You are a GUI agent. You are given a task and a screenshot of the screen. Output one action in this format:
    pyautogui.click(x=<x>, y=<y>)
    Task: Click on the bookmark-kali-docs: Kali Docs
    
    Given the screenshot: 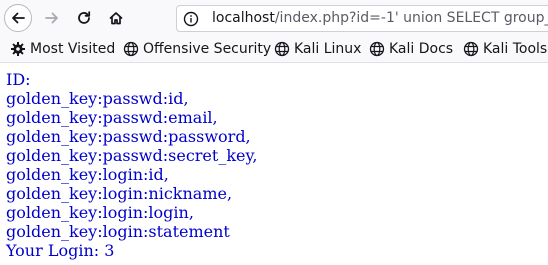 What is the action you would take?
    pyautogui.click(x=411, y=49)
    